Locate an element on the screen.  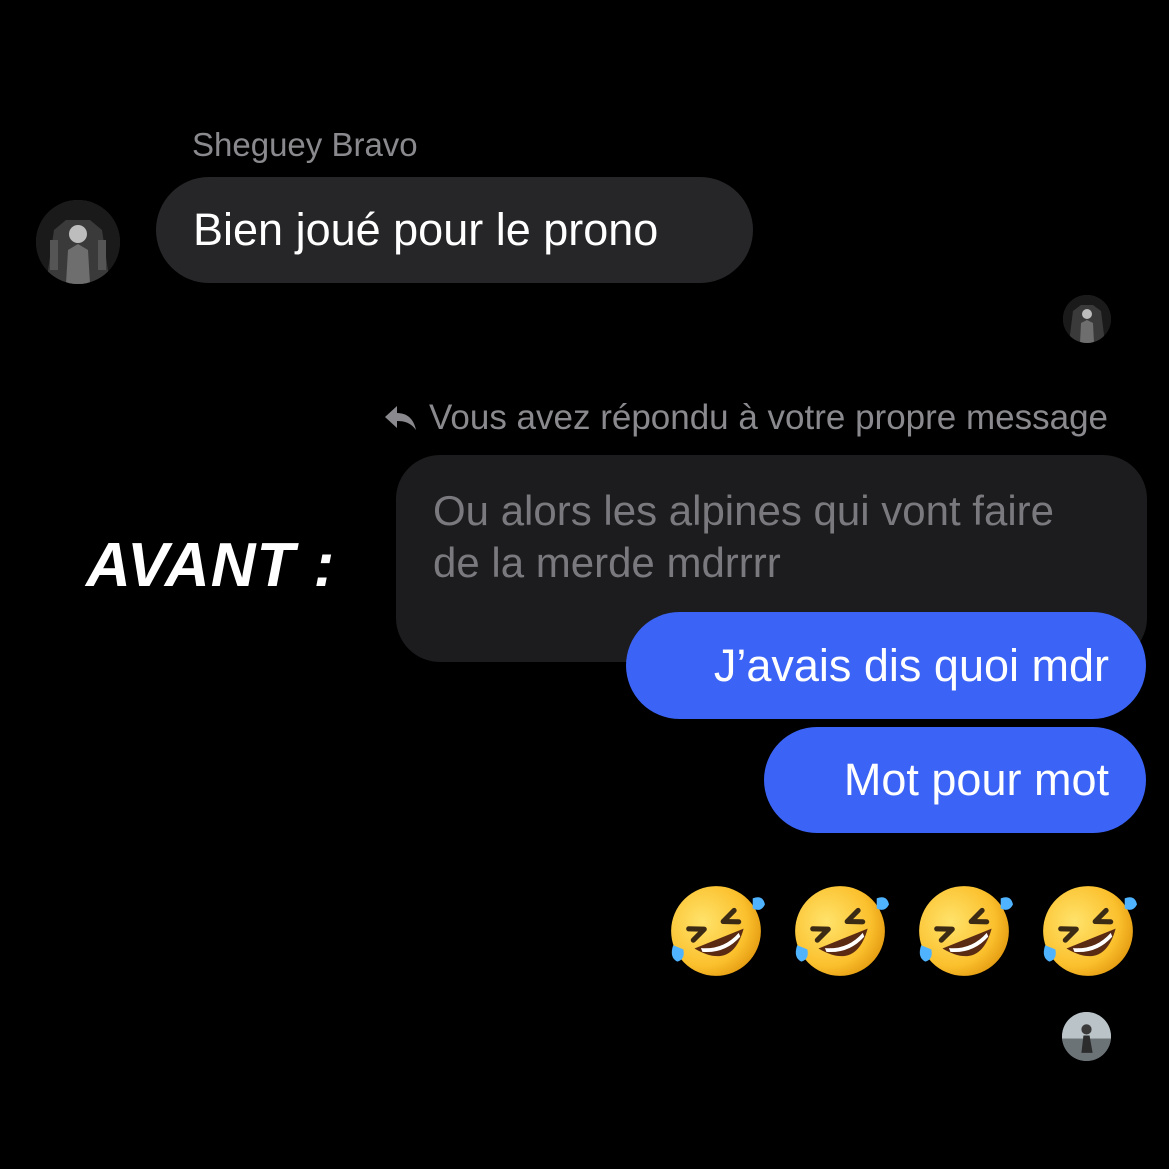
reply-notice: Vous avez répondu à votre propre message is located at coordinates (745, 418).